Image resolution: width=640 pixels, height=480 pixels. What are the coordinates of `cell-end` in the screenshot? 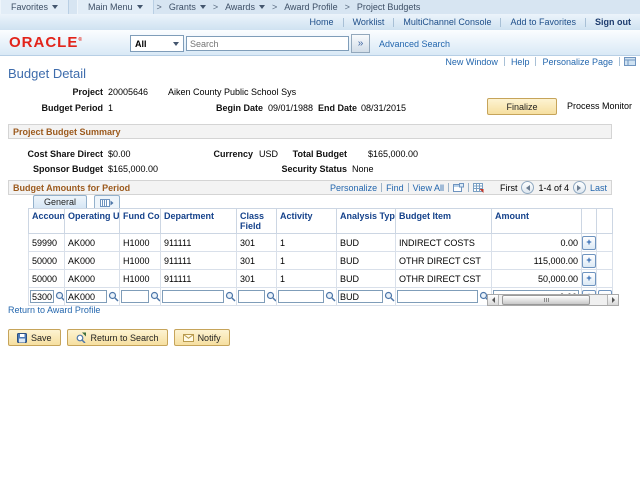 It's located at (604, 278).